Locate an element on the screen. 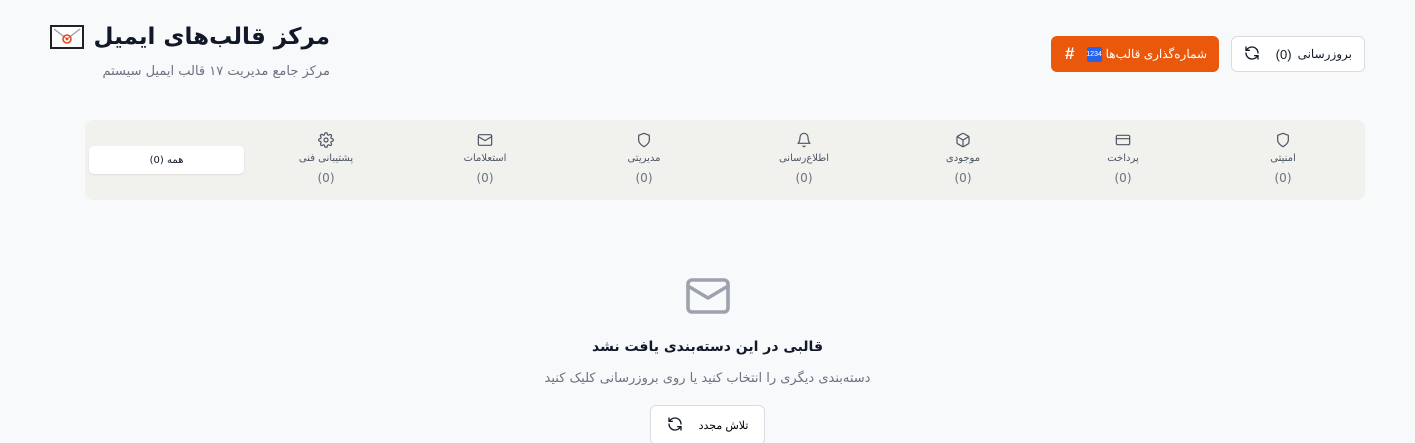 The height and width of the screenshot is (443, 1415). tab-label: مدیریتی is located at coordinates (644, 158).